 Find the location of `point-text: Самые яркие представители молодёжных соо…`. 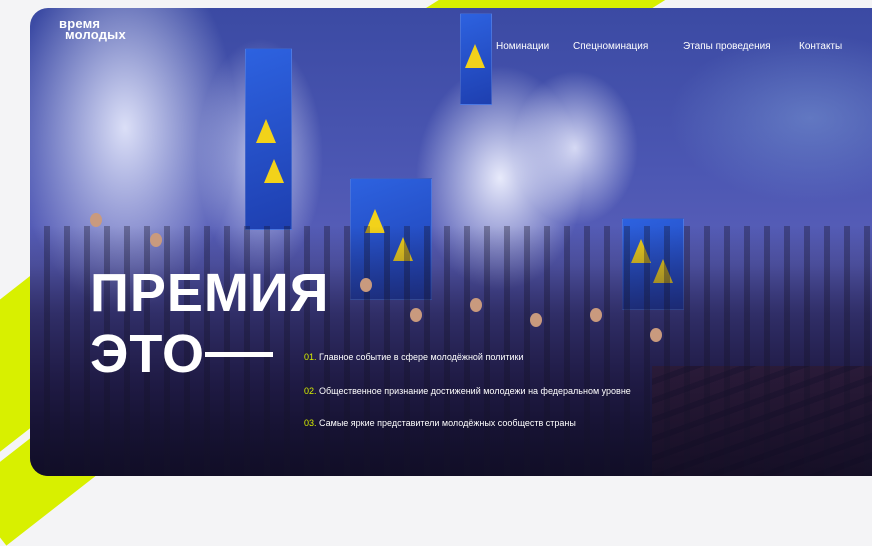

point-text: Самые яркие представители молодёжных соо… is located at coordinates (447, 423).